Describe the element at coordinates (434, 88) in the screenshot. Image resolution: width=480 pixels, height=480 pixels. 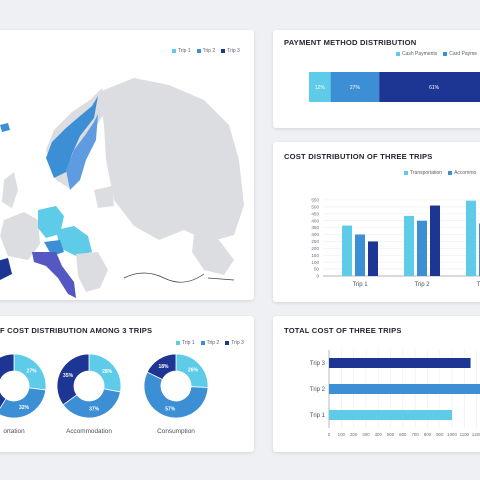
I see `payment-segment-label: 61%` at that location.